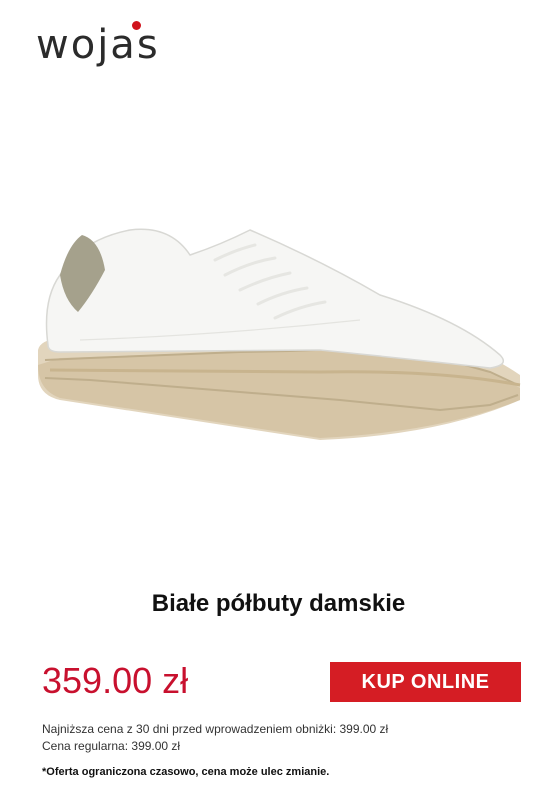 This screenshot has height=800, width=557. Describe the element at coordinates (425, 682) in the screenshot. I see `buy-online-button: KUP ONLINE` at that location.